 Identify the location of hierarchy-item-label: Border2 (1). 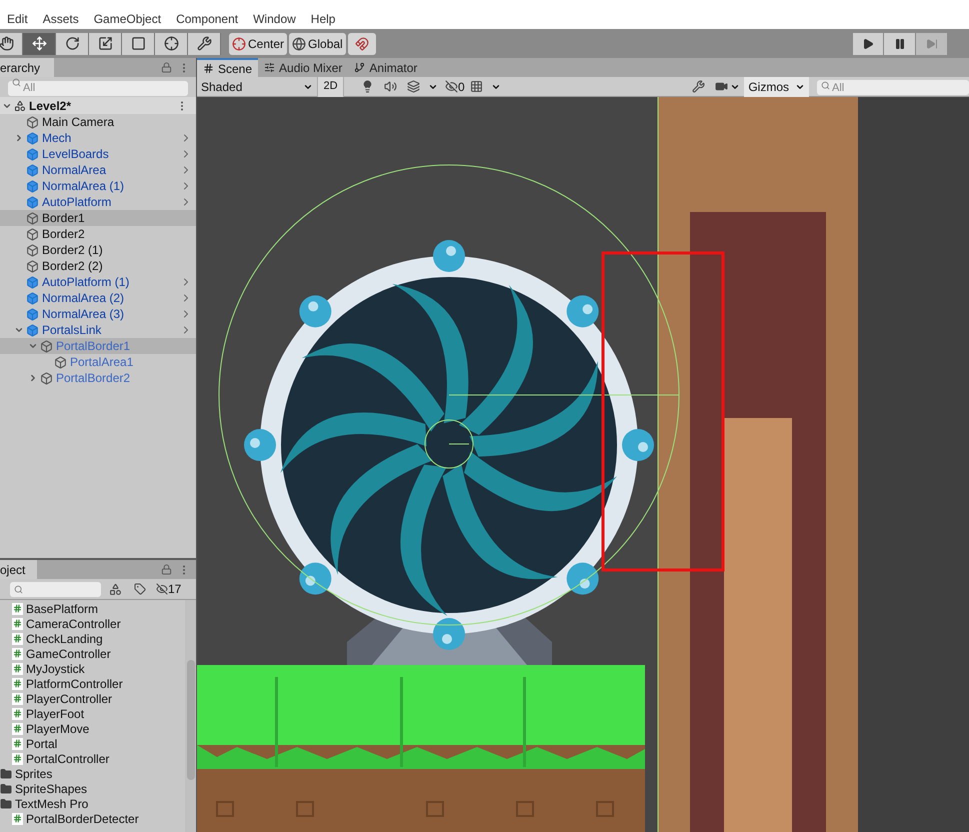
(72, 250).